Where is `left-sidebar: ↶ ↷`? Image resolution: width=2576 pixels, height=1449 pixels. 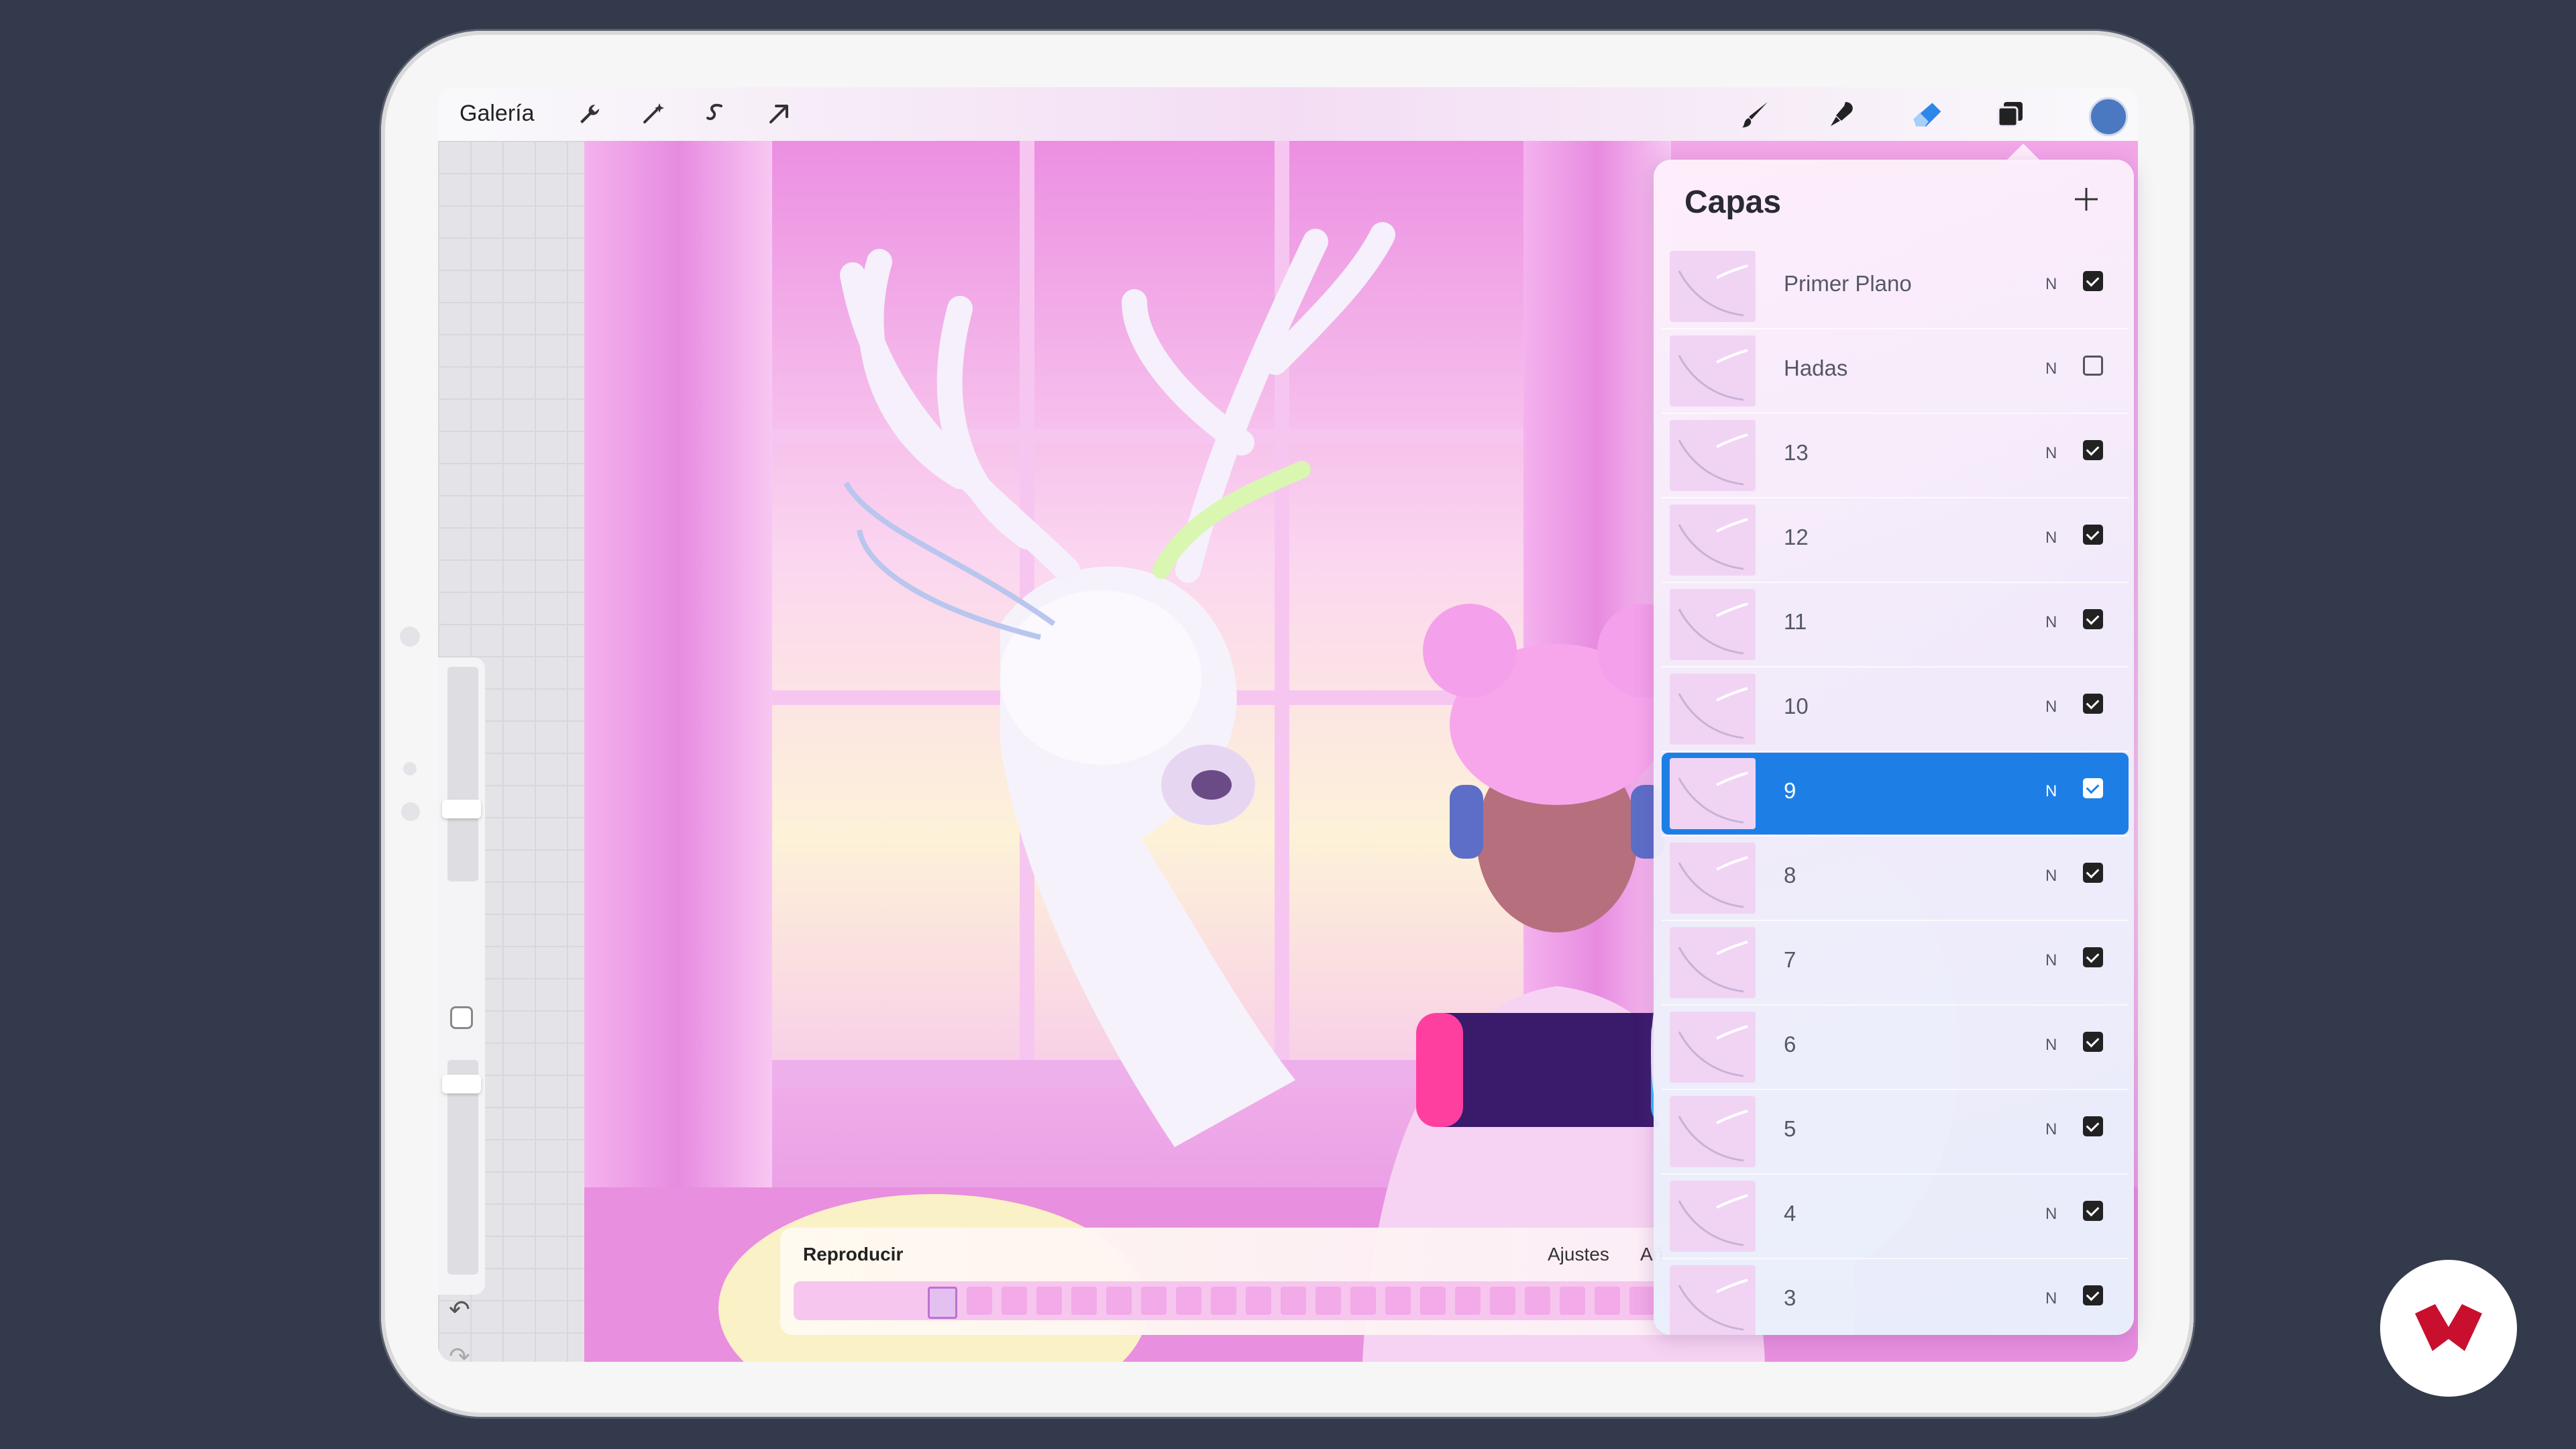
left-sidebar: ↶ ↷ is located at coordinates (461, 1009).